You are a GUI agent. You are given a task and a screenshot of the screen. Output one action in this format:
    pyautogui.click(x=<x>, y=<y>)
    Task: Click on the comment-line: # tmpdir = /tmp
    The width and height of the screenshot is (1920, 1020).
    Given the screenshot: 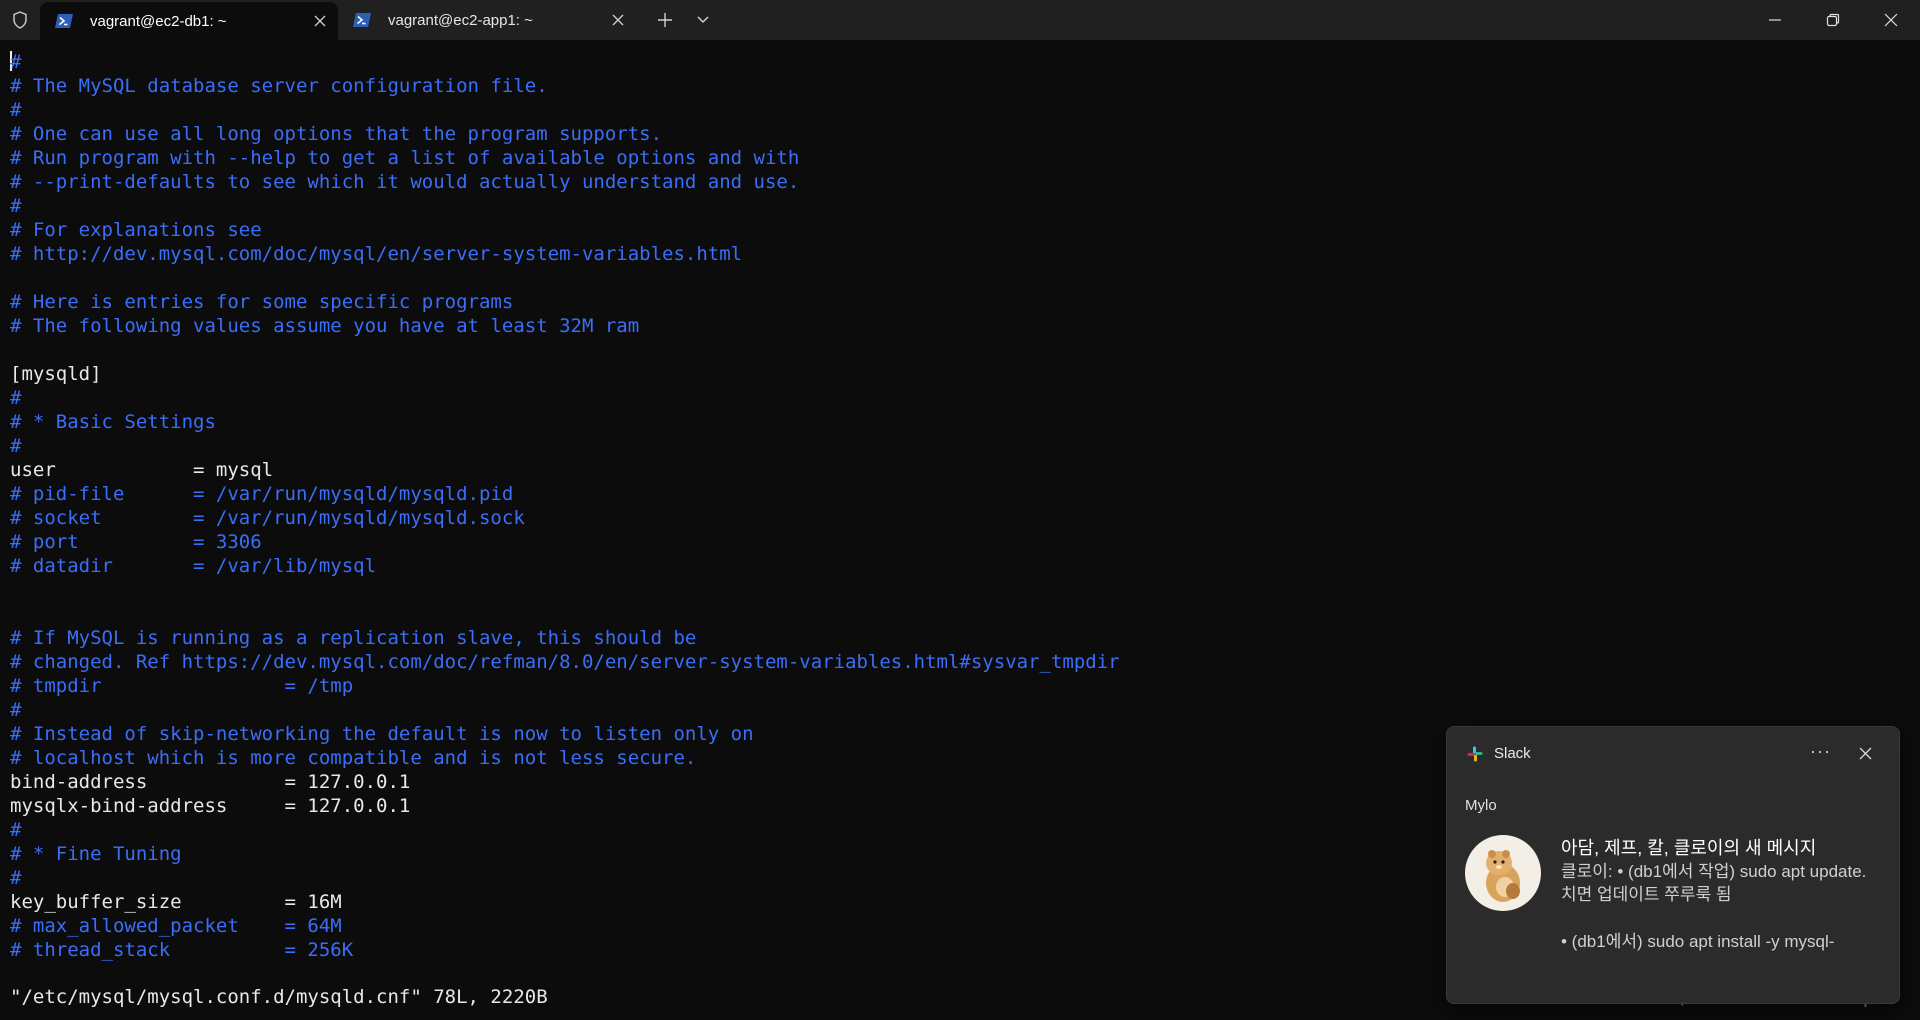 What is the action you would take?
    pyautogui.click(x=182, y=686)
    